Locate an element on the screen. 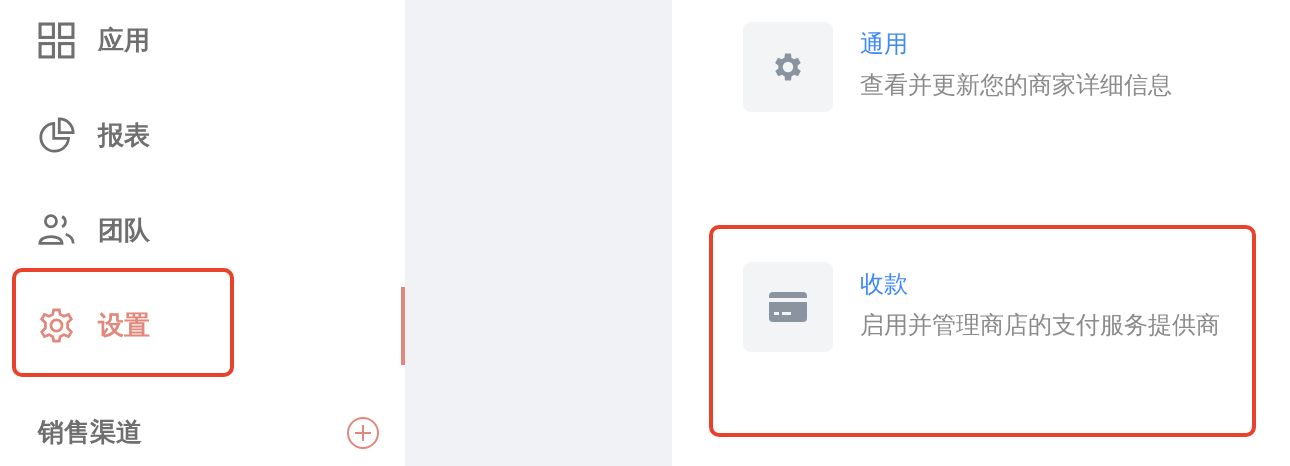  add-icon is located at coordinates (363, 432).